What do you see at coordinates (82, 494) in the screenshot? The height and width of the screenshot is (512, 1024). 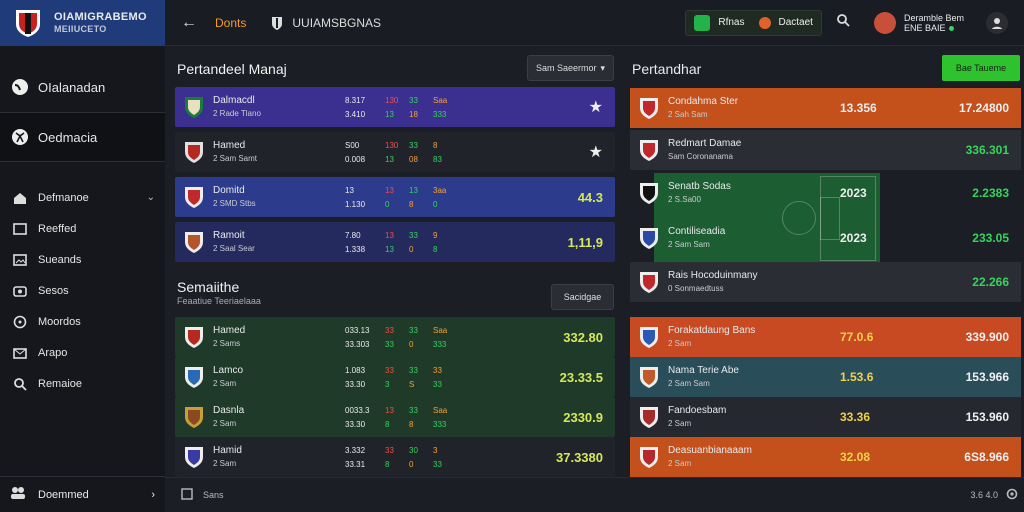 I see `sidebar-footer: Doemmed ›` at bounding box center [82, 494].